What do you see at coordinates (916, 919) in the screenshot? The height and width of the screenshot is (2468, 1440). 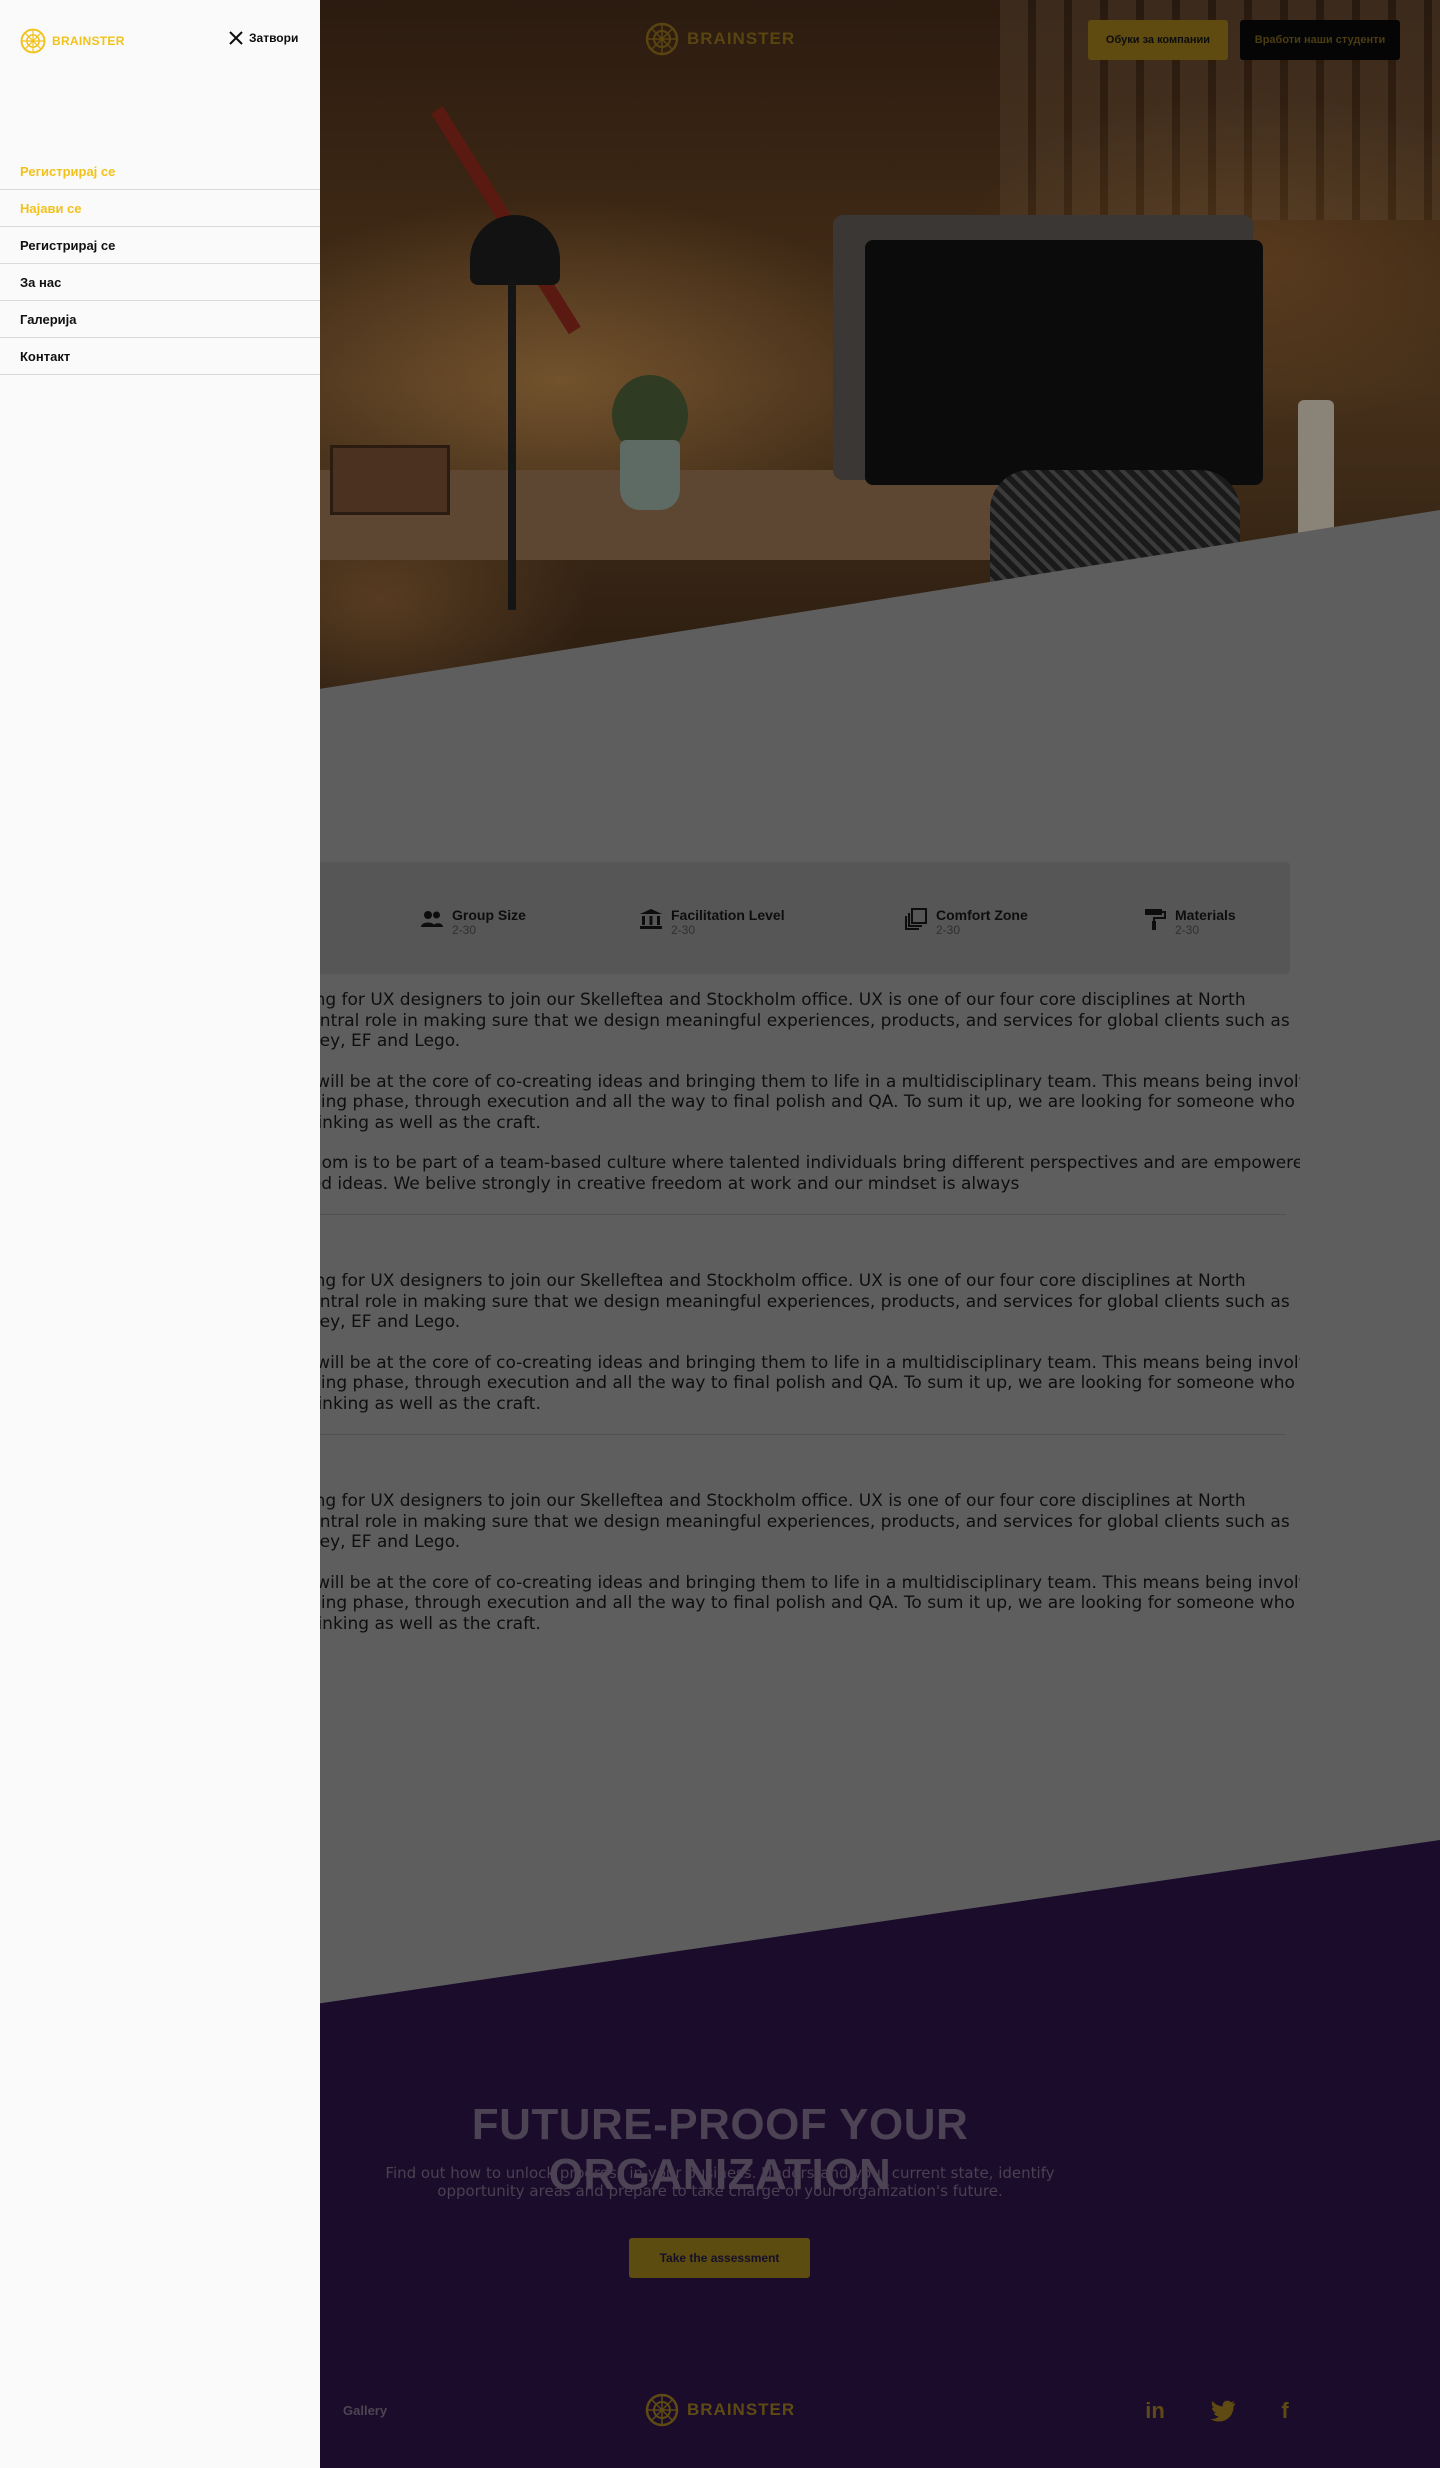 I see `layers-icon` at bounding box center [916, 919].